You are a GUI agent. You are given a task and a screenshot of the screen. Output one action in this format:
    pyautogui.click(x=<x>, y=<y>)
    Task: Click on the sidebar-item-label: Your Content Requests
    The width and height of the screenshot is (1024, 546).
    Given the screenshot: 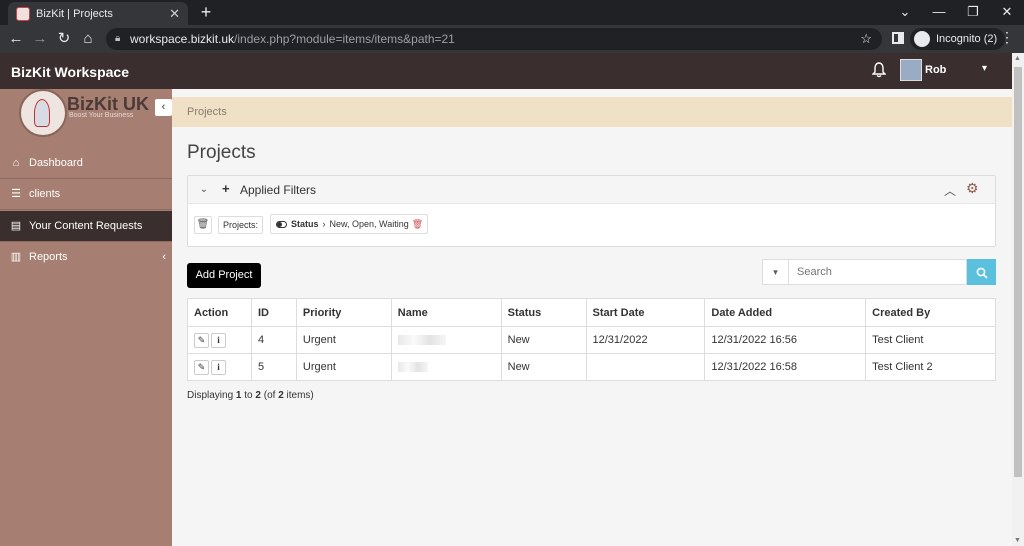 What is the action you would take?
    pyautogui.click(x=86, y=226)
    